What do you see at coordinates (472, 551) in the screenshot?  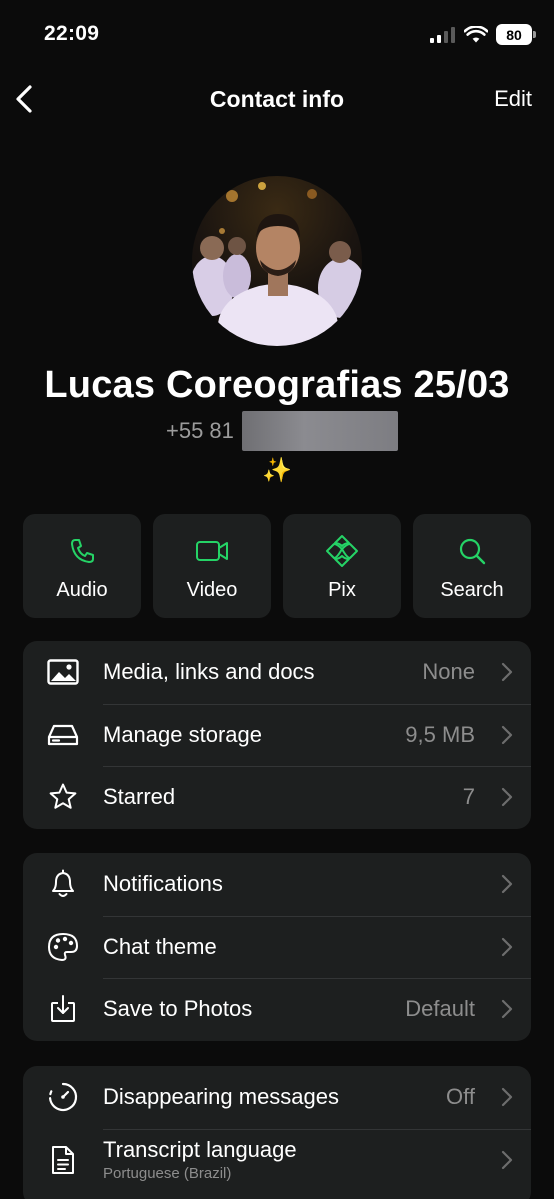 I see `search-icon` at bounding box center [472, 551].